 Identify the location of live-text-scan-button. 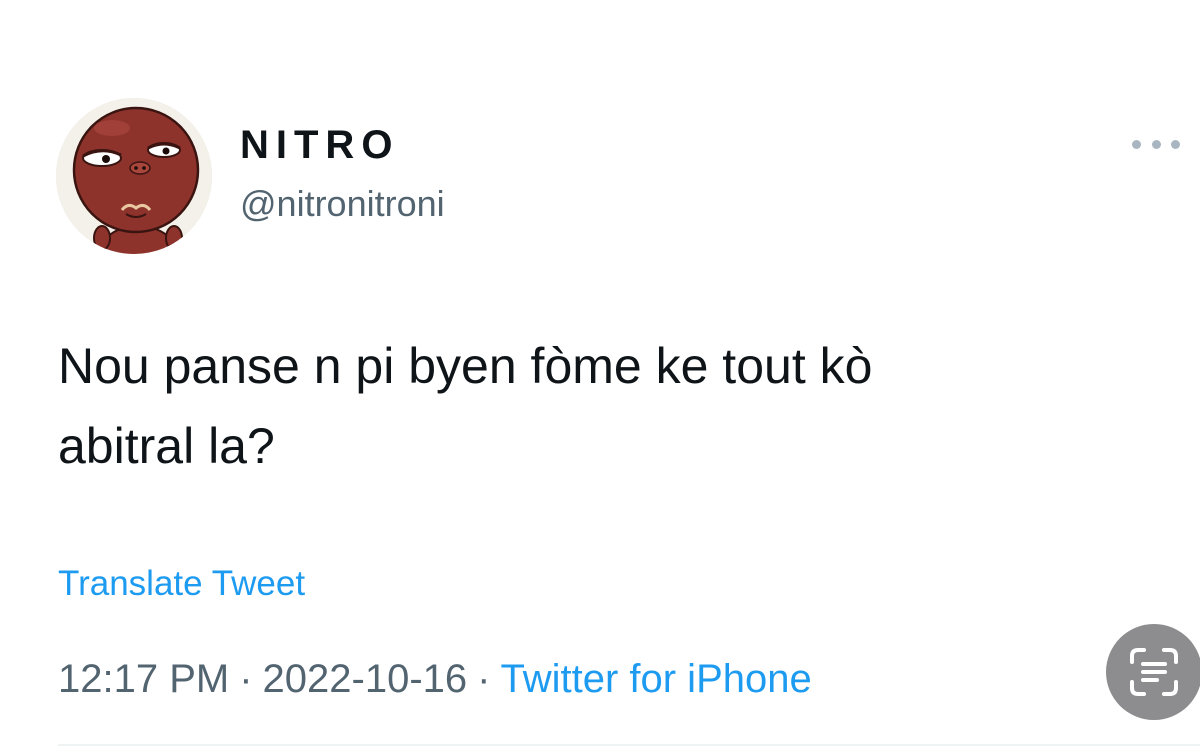
(1153, 672).